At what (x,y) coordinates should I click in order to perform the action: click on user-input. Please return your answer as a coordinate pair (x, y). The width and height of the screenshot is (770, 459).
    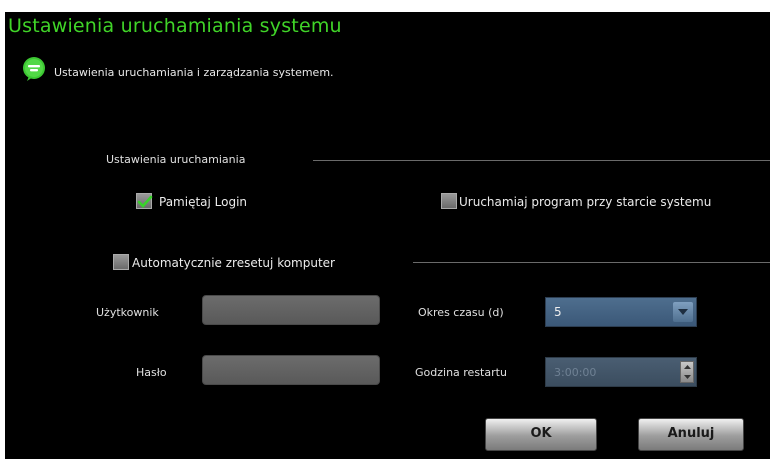
    Looking at the image, I should click on (291, 310).